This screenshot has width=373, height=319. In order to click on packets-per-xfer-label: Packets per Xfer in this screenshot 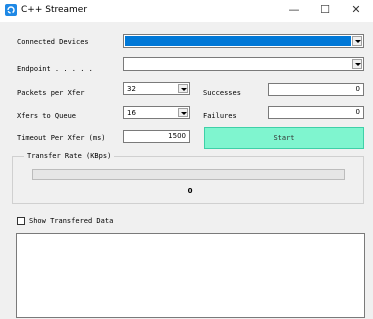, I will do `click(51, 93)`.